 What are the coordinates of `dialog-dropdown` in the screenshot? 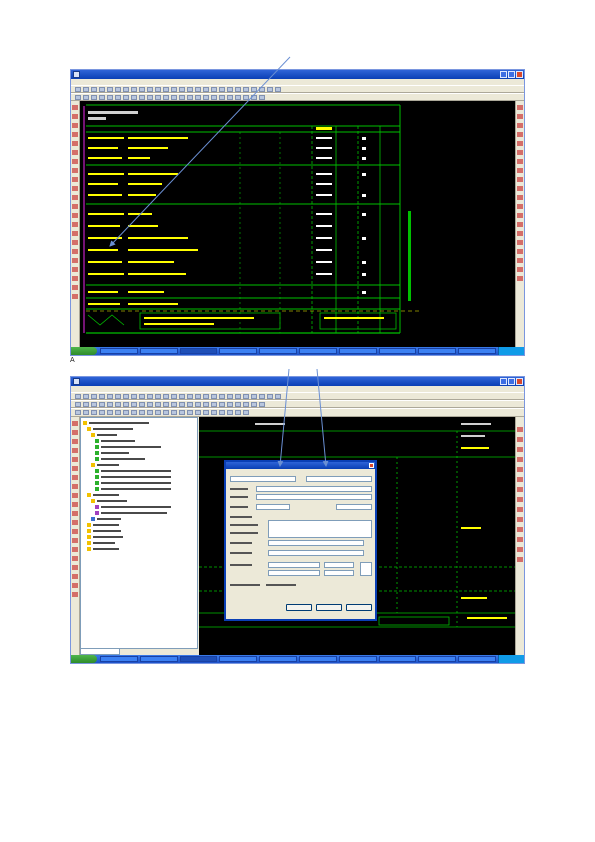 It's located at (339, 479).